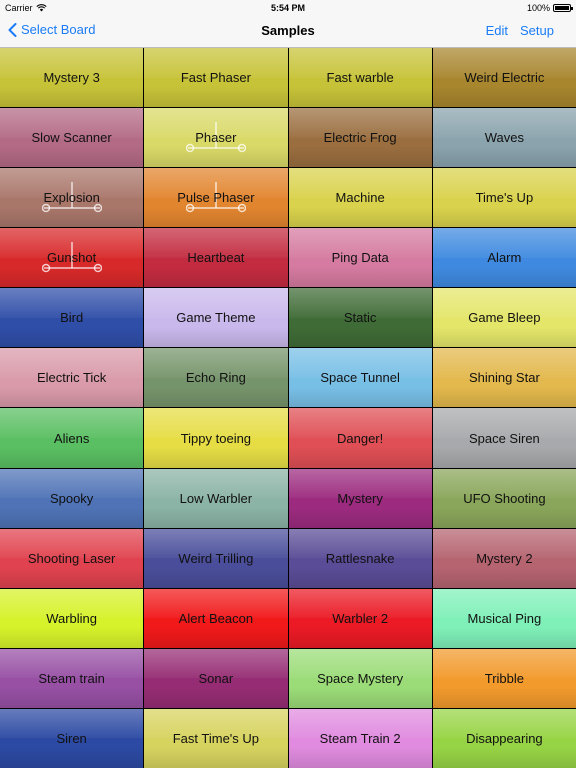 The width and height of the screenshot is (576, 768). I want to click on sound-button: Rattlesnake, so click(360, 558).